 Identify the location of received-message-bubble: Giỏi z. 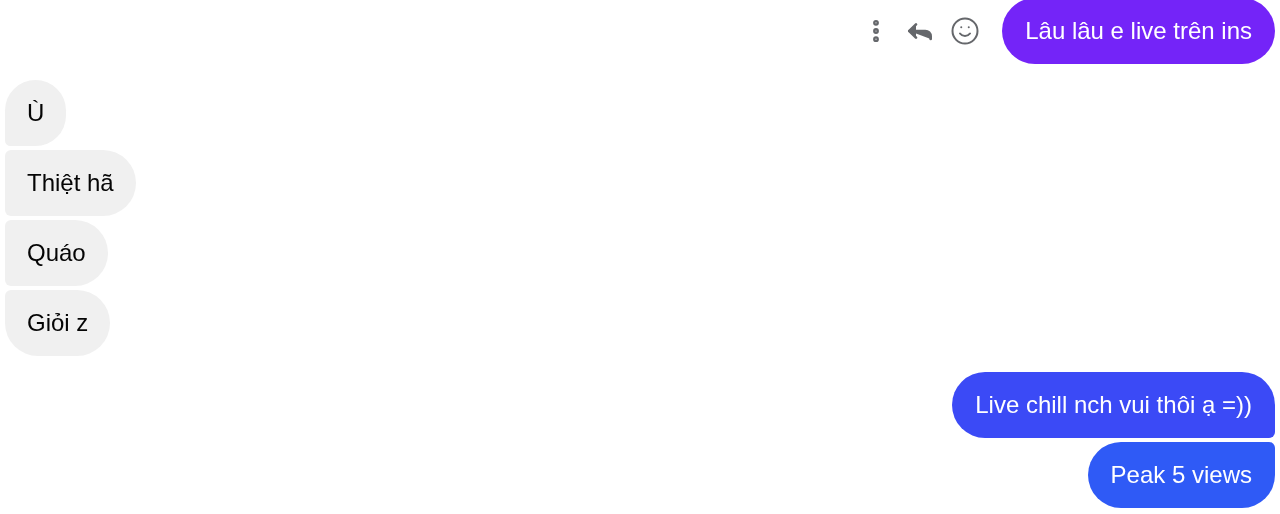
(58, 323).